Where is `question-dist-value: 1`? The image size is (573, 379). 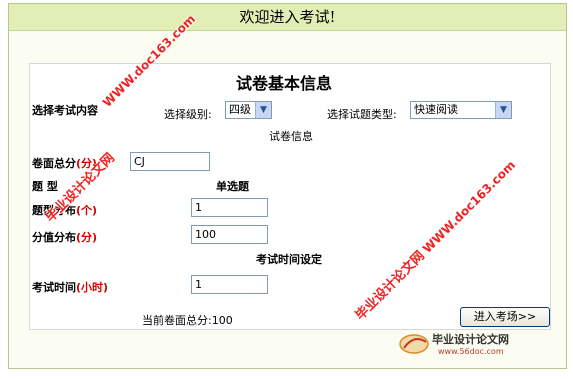 question-dist-value: 1 is located at coordinates (198, 207).